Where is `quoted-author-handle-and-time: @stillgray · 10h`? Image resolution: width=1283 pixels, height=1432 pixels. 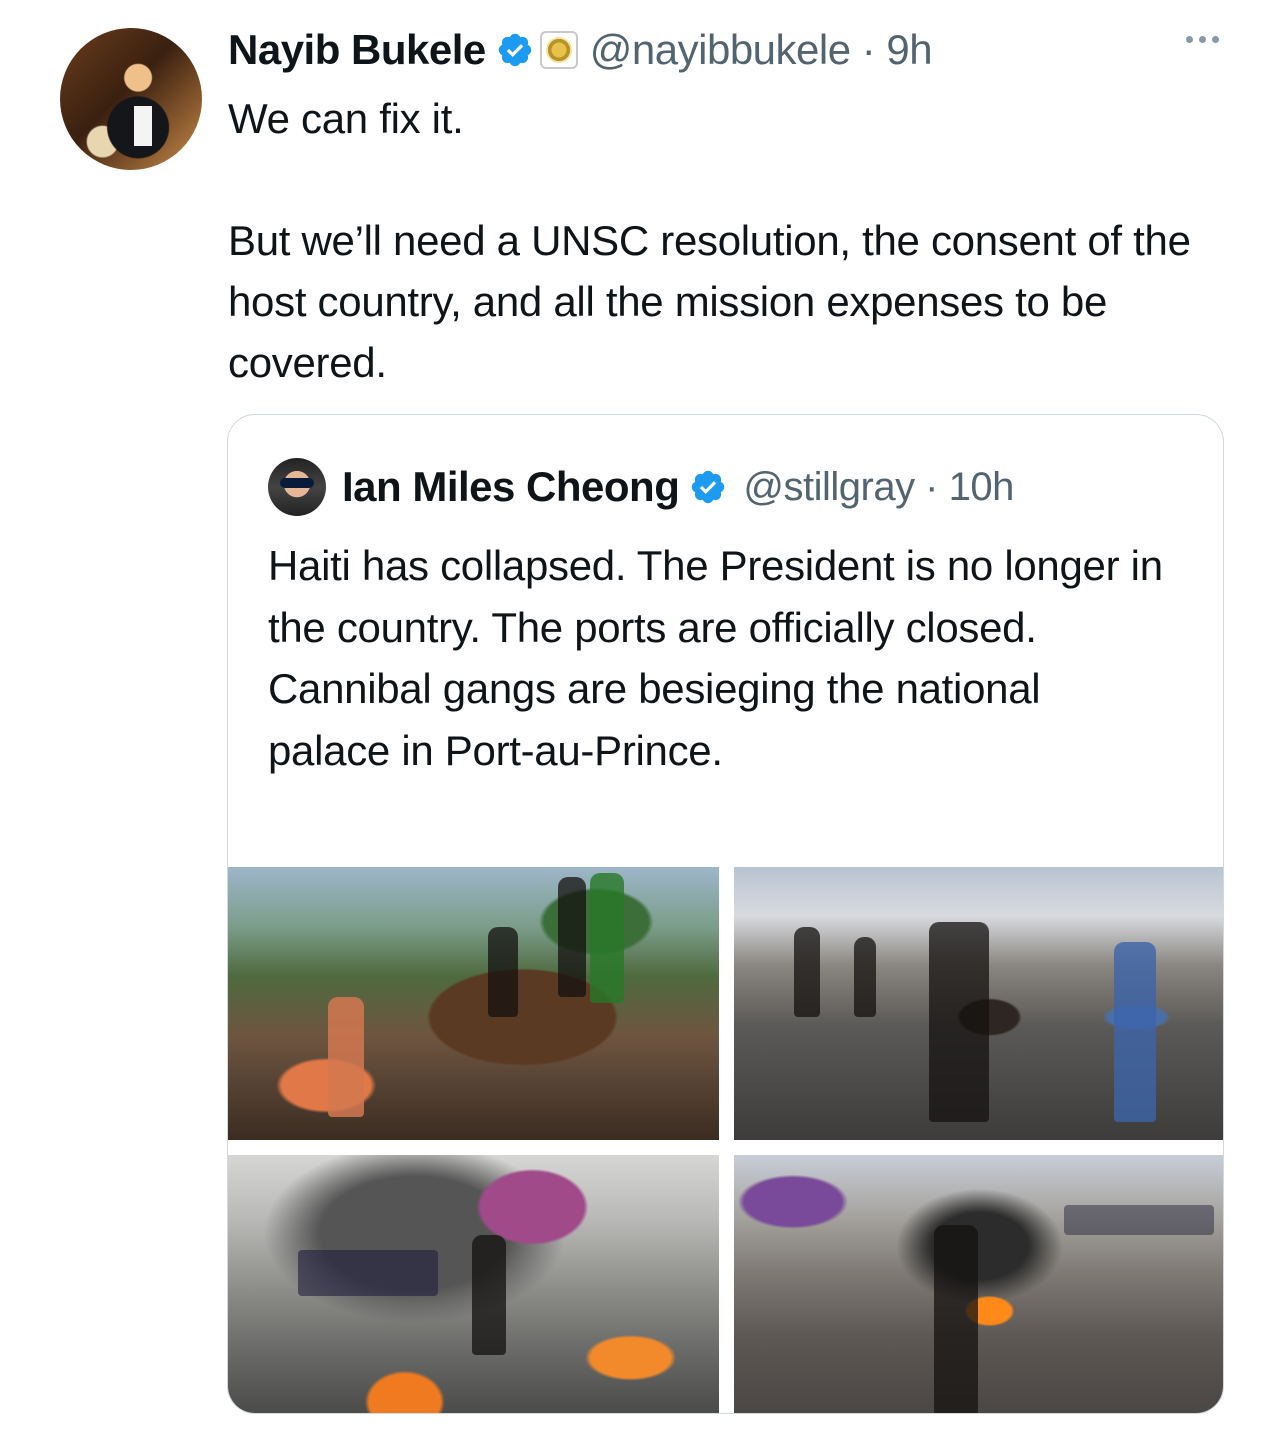 quoted-author-handle-and-time: @stillgray · 10h is located at coordinates (878, 487).